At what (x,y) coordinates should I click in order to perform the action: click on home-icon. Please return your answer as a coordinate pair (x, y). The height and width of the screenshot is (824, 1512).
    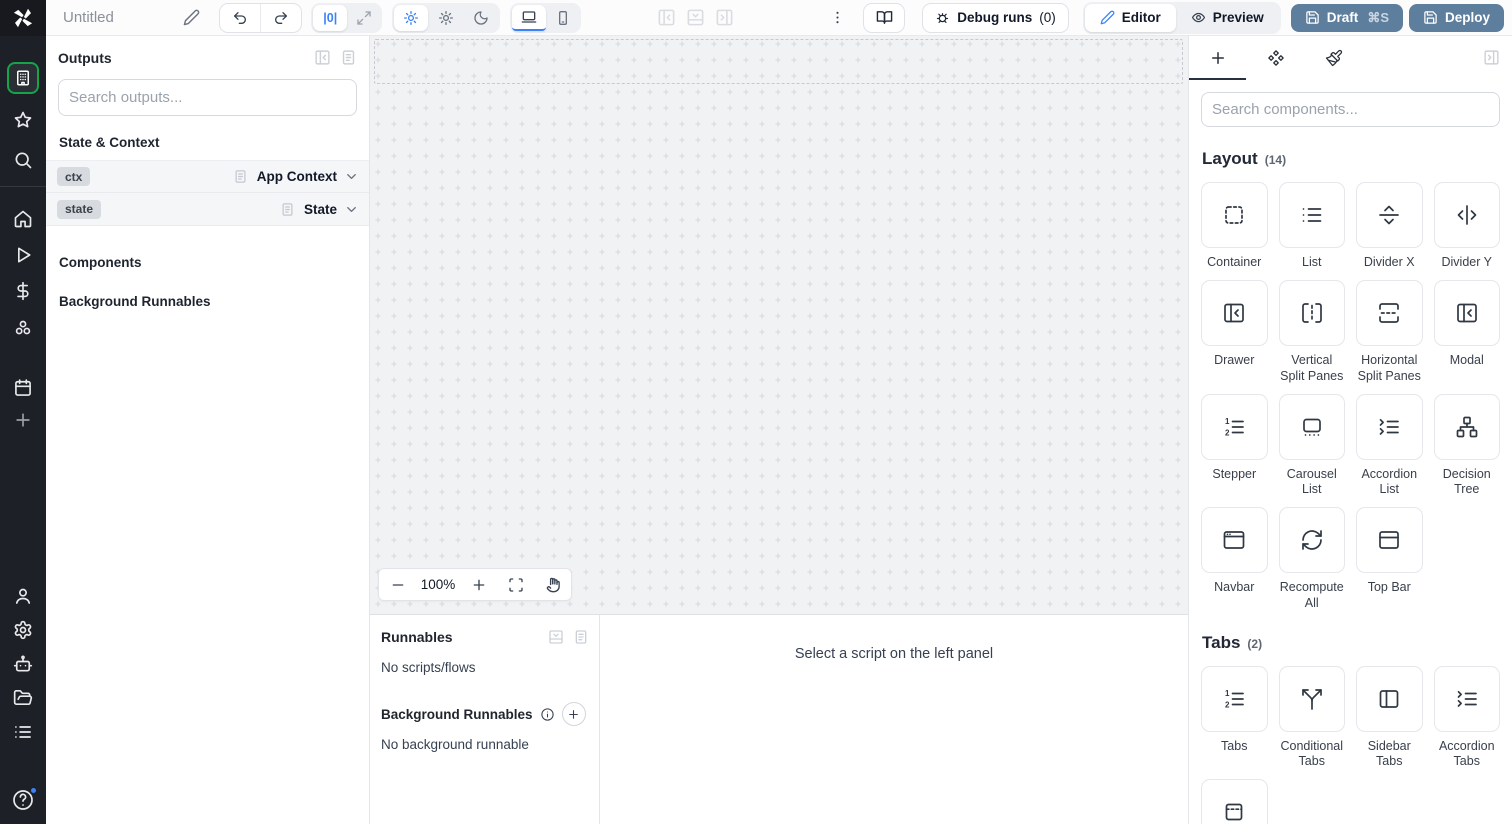
    Looking at the image, I should click on (23, 219).